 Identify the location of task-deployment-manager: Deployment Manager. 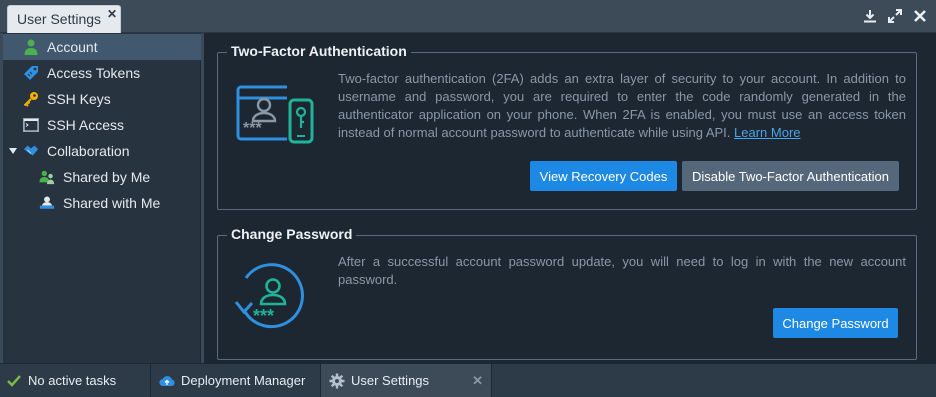
(235, 380).